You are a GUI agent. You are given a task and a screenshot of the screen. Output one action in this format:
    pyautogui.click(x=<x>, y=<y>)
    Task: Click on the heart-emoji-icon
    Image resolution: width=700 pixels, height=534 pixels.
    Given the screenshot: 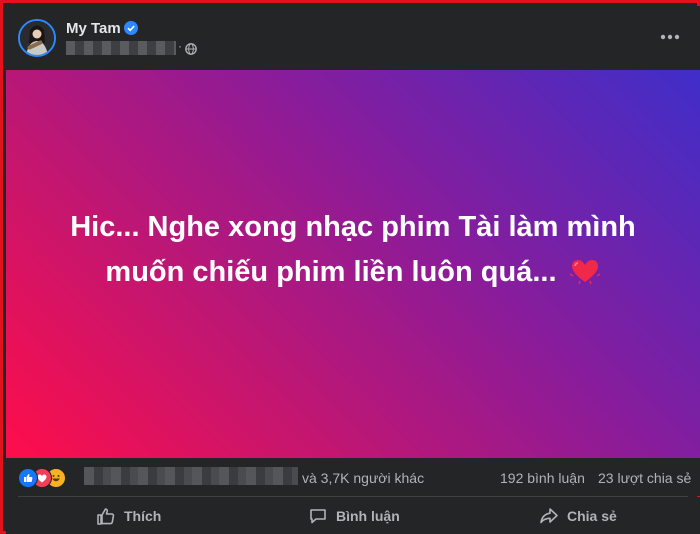 What is the action you would take?
    pyautogui.click(x=585, y=272)
    